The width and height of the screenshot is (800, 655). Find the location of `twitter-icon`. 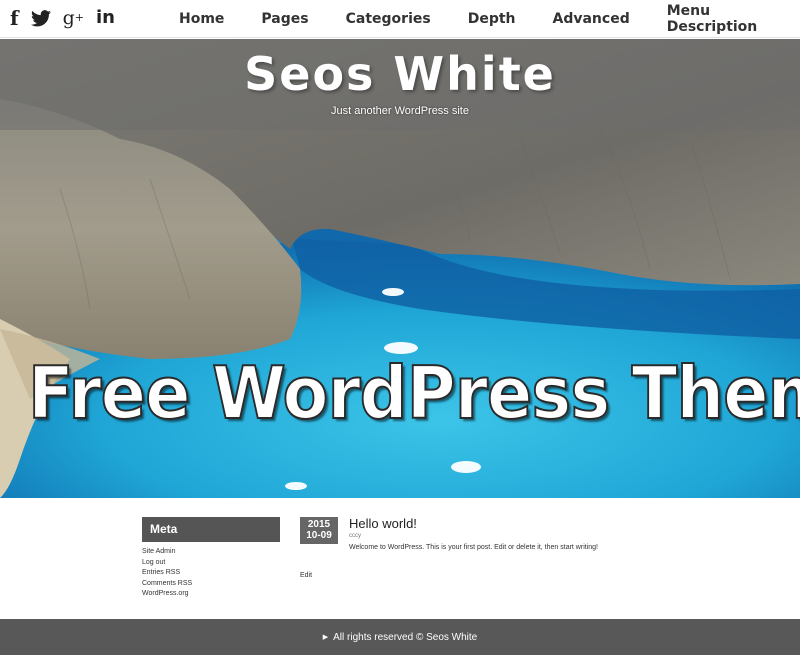

twitter-icon is located at coordinates (40, 18).